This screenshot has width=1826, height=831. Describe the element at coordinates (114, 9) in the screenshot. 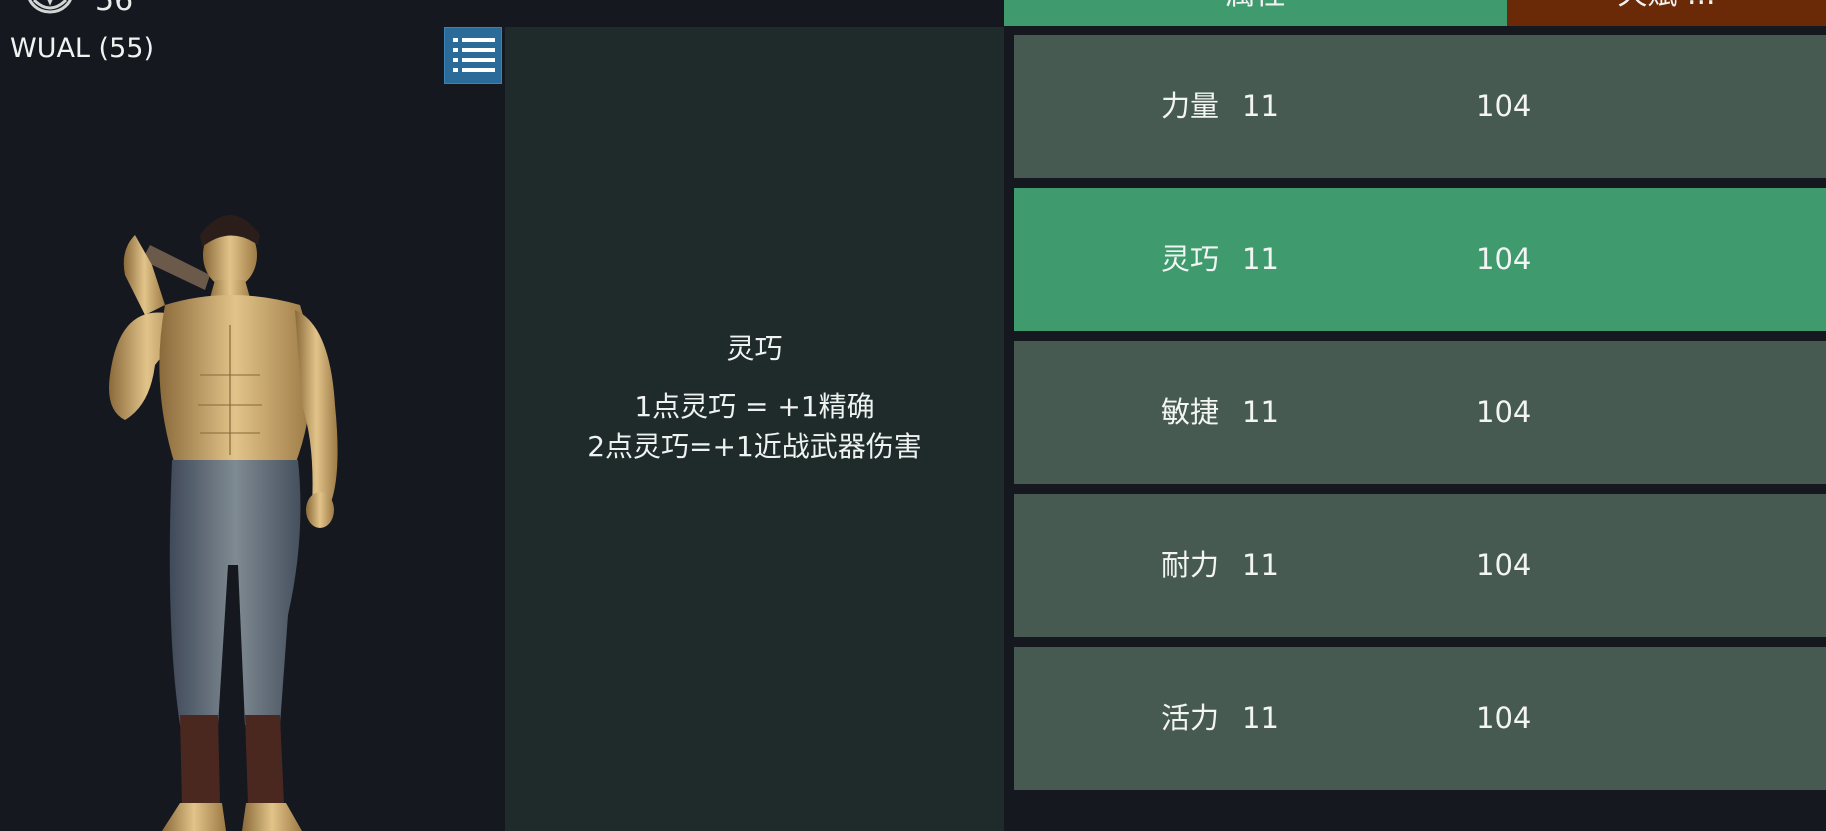

I see `player-level: 56` at that location.